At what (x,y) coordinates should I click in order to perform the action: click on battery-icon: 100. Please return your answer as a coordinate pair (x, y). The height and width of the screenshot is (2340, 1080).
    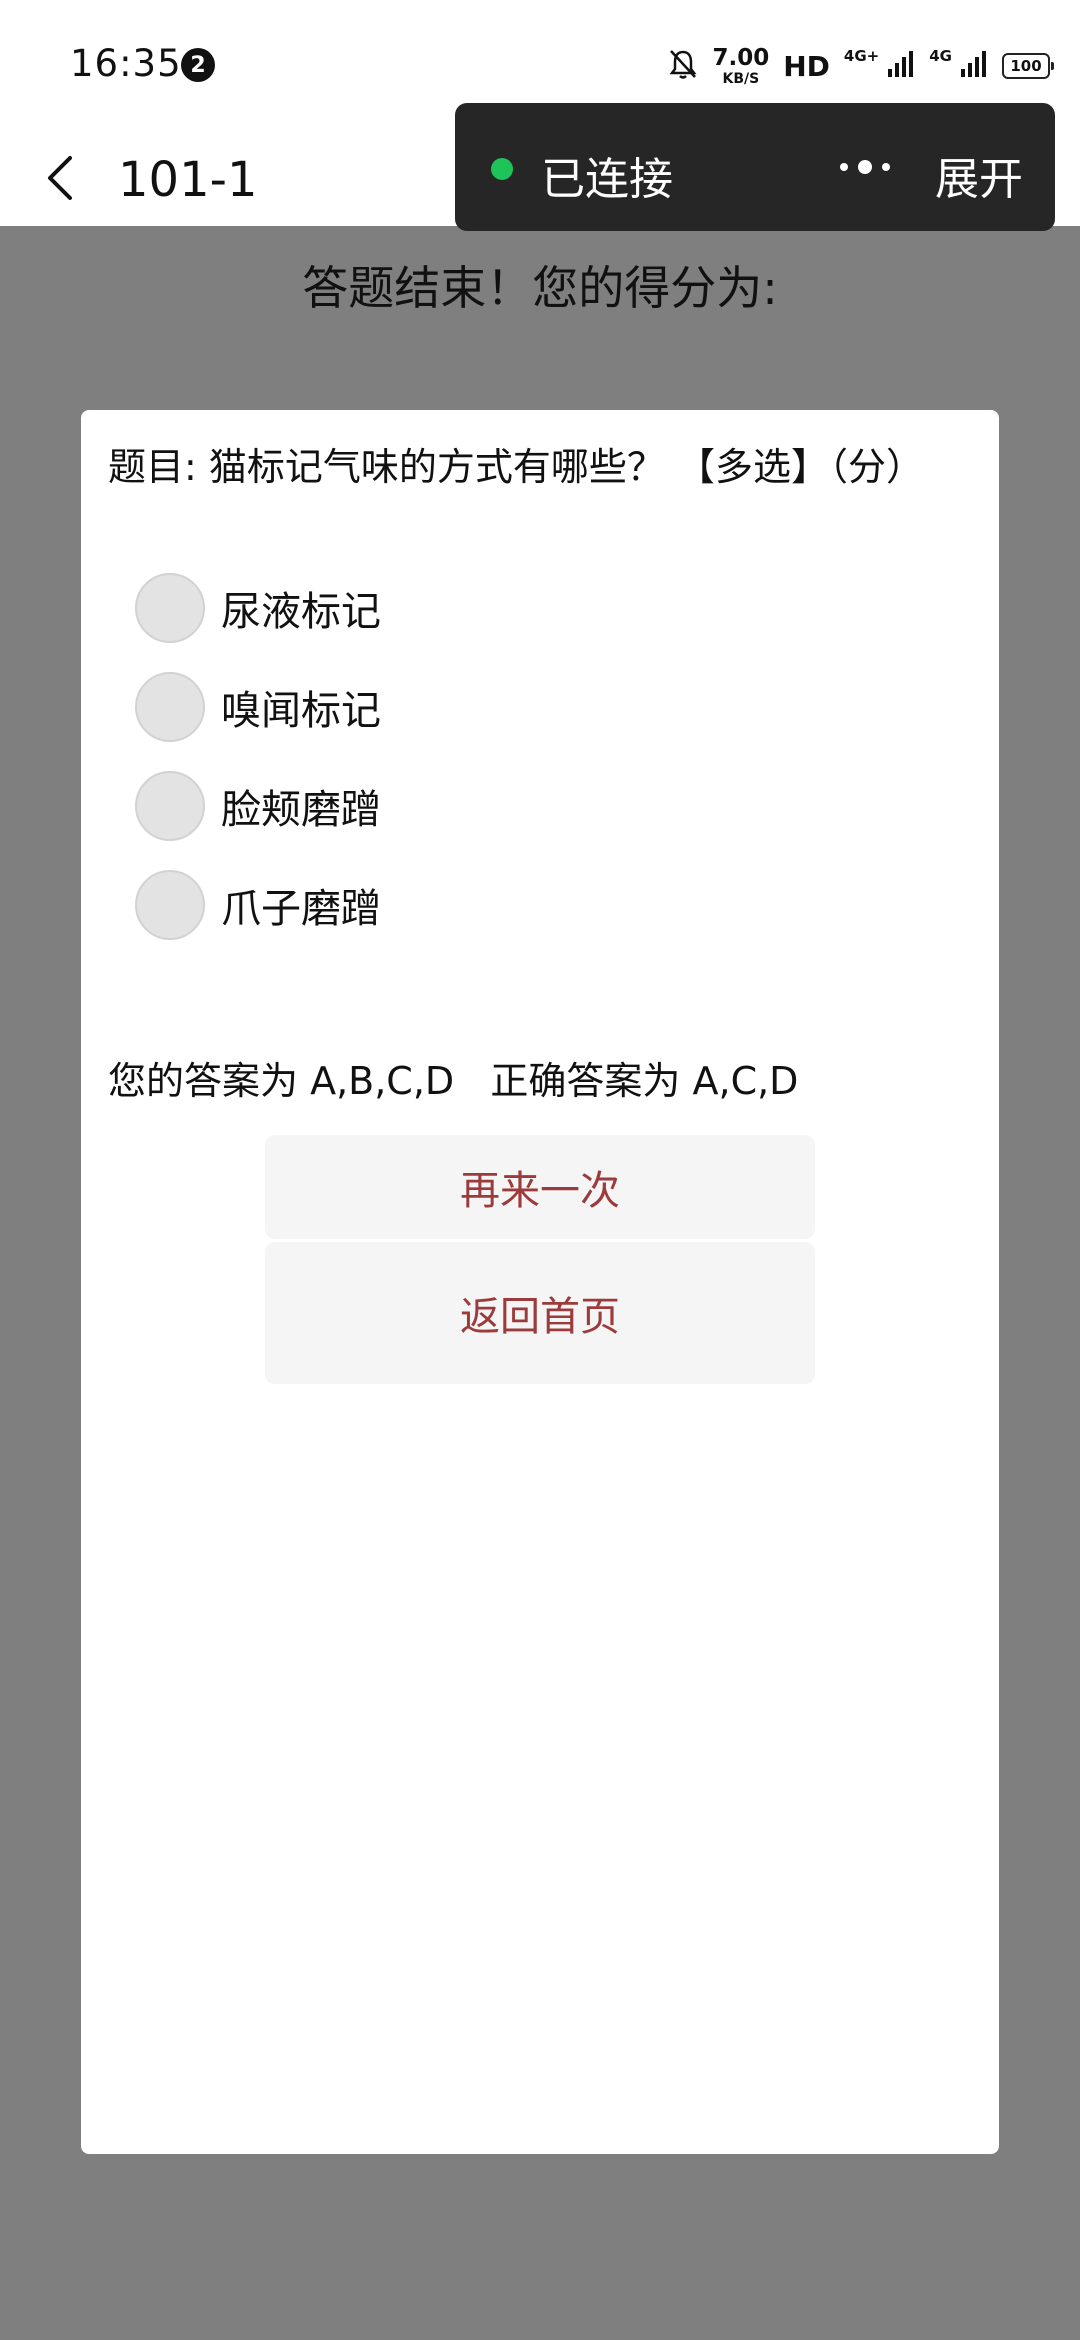
    Looking at the image, I should click on (1028, 66).